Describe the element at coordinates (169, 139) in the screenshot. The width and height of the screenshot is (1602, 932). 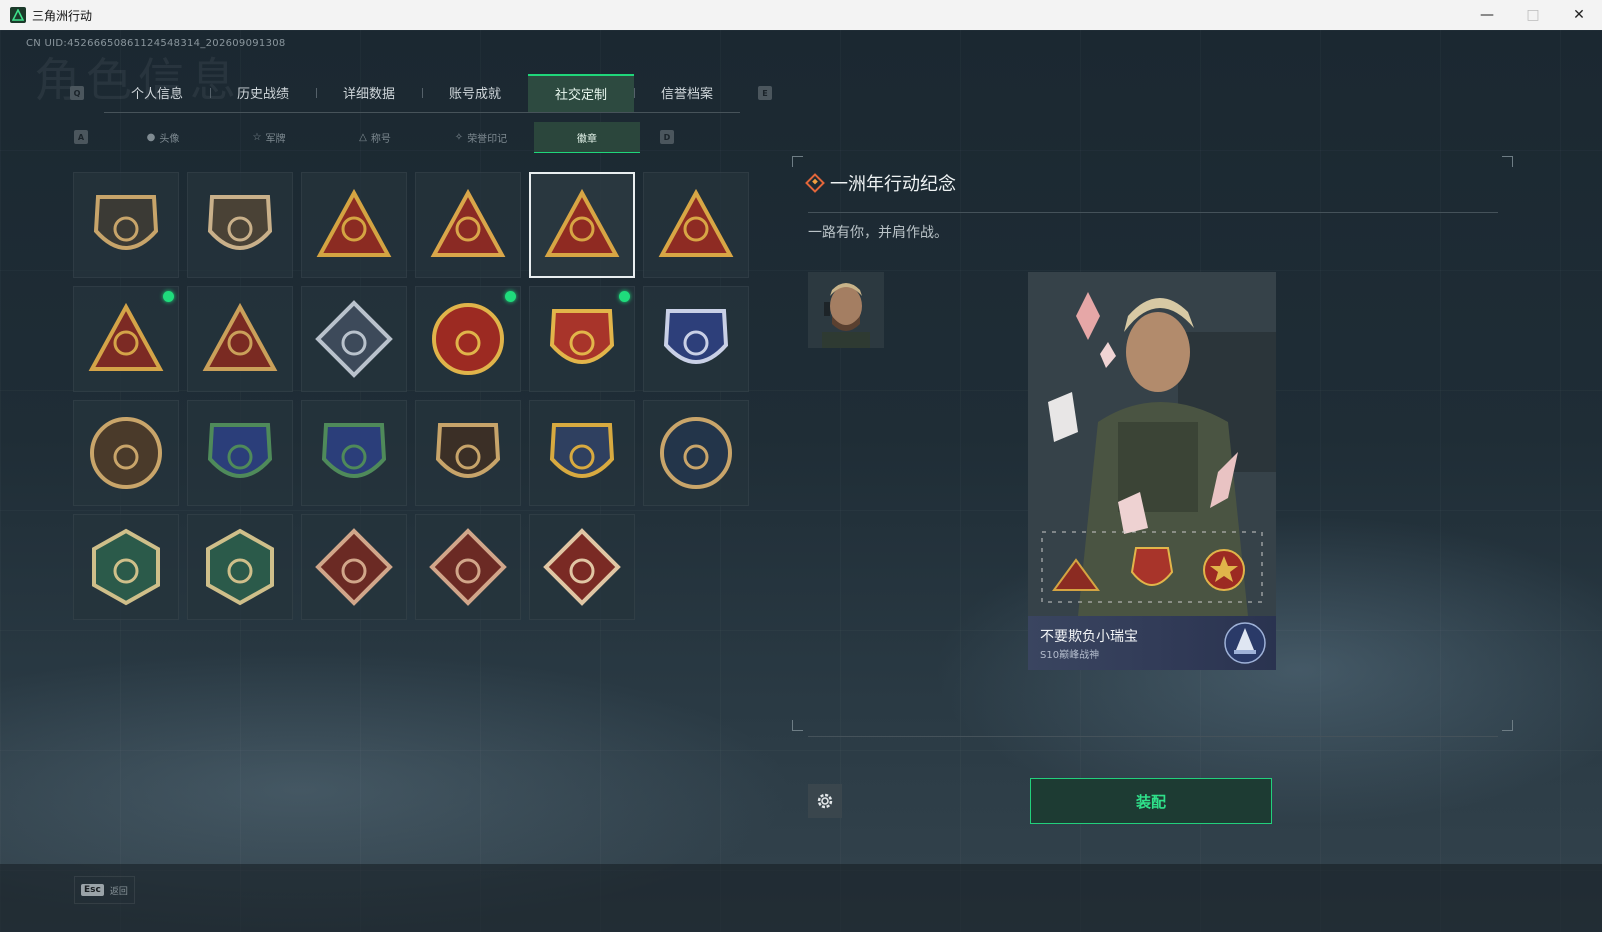
I see `subtab-label: 头像` at that location.